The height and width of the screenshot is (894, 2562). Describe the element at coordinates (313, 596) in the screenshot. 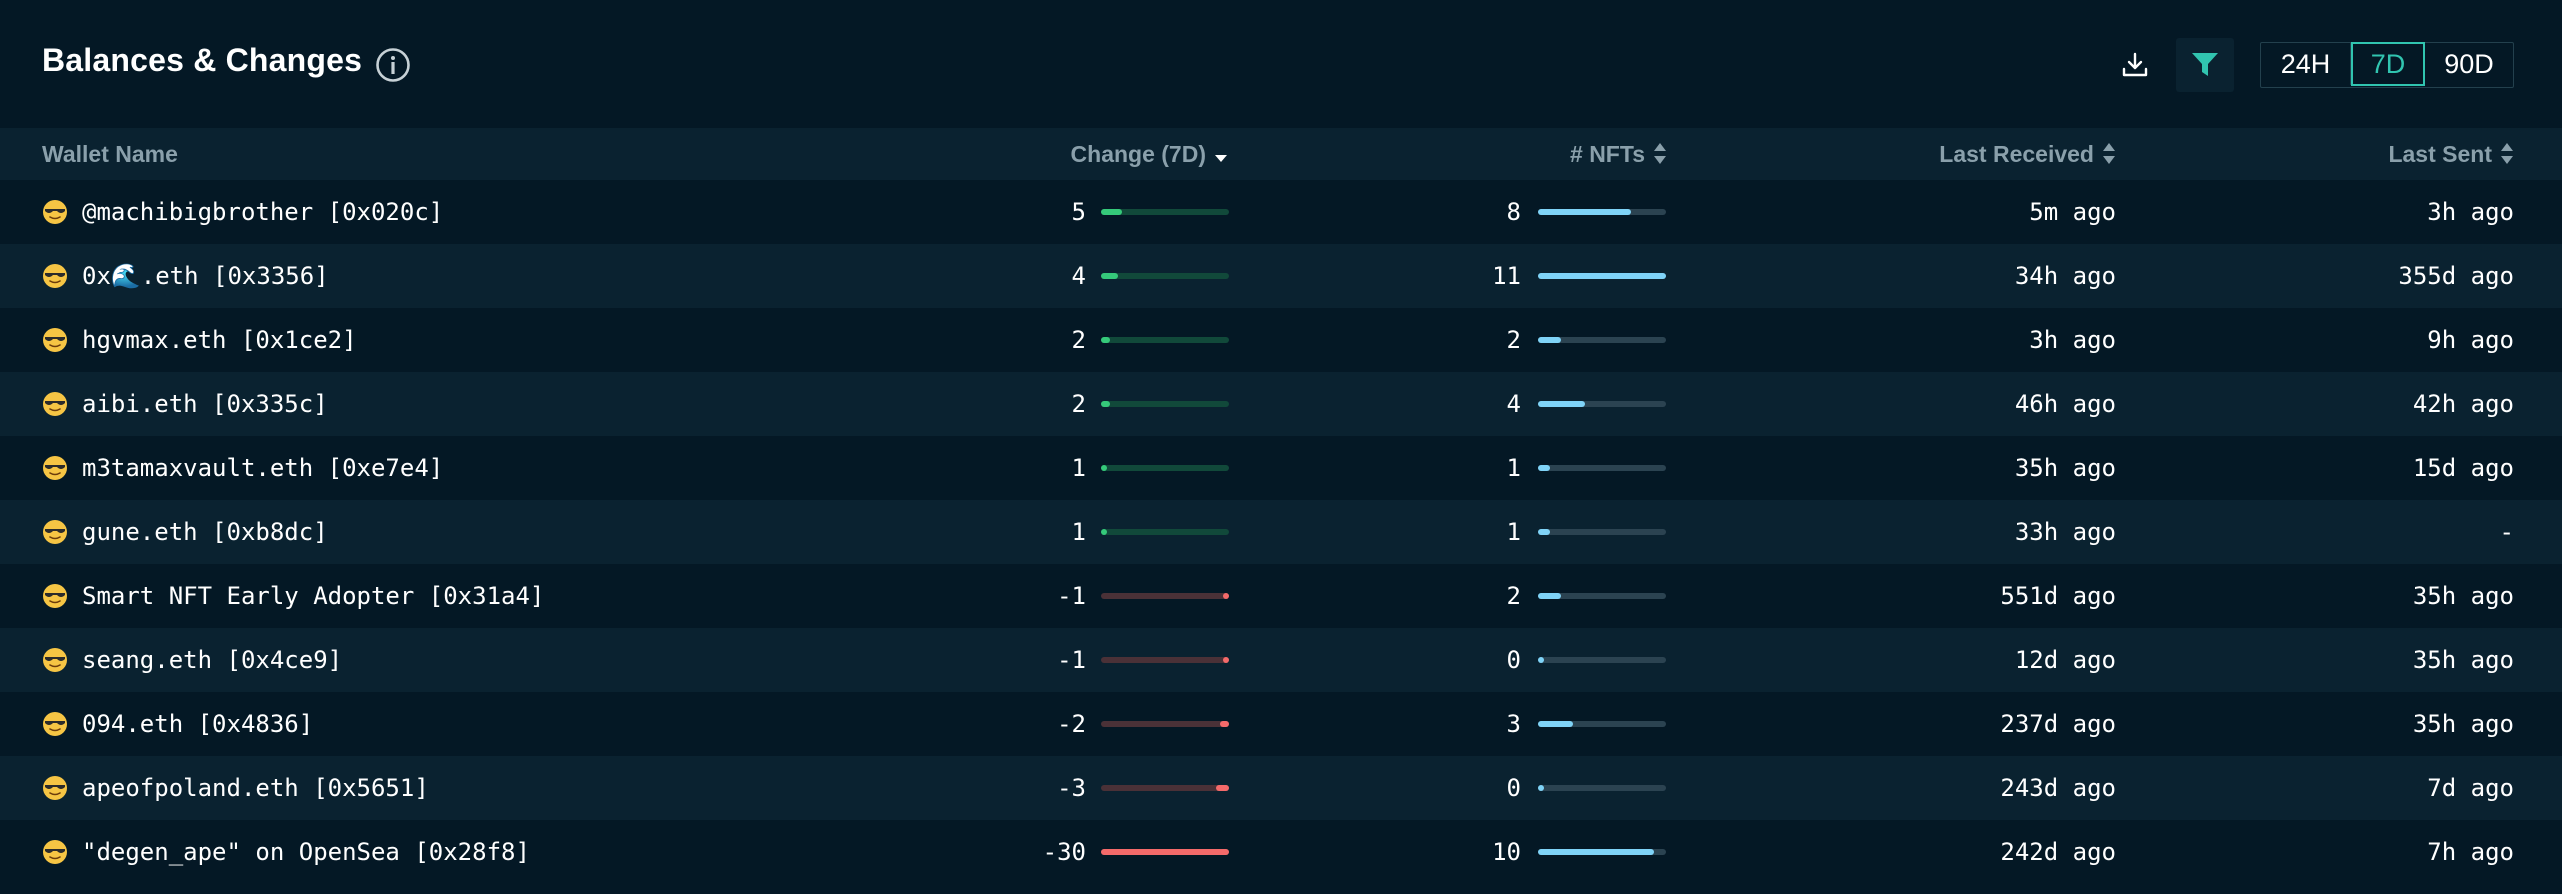

I see `wallet-name: Smart NFT Early Adopter [0x31a4]` at that location.